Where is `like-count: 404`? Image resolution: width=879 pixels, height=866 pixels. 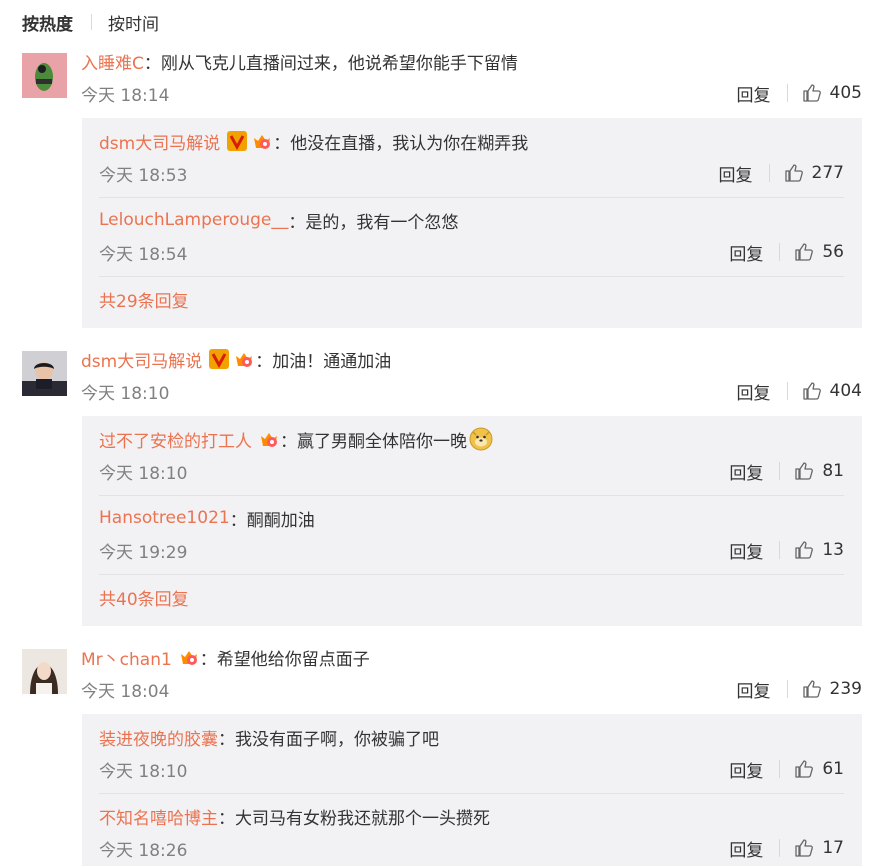
like-count: 404 is located at coordinates (845, 391).